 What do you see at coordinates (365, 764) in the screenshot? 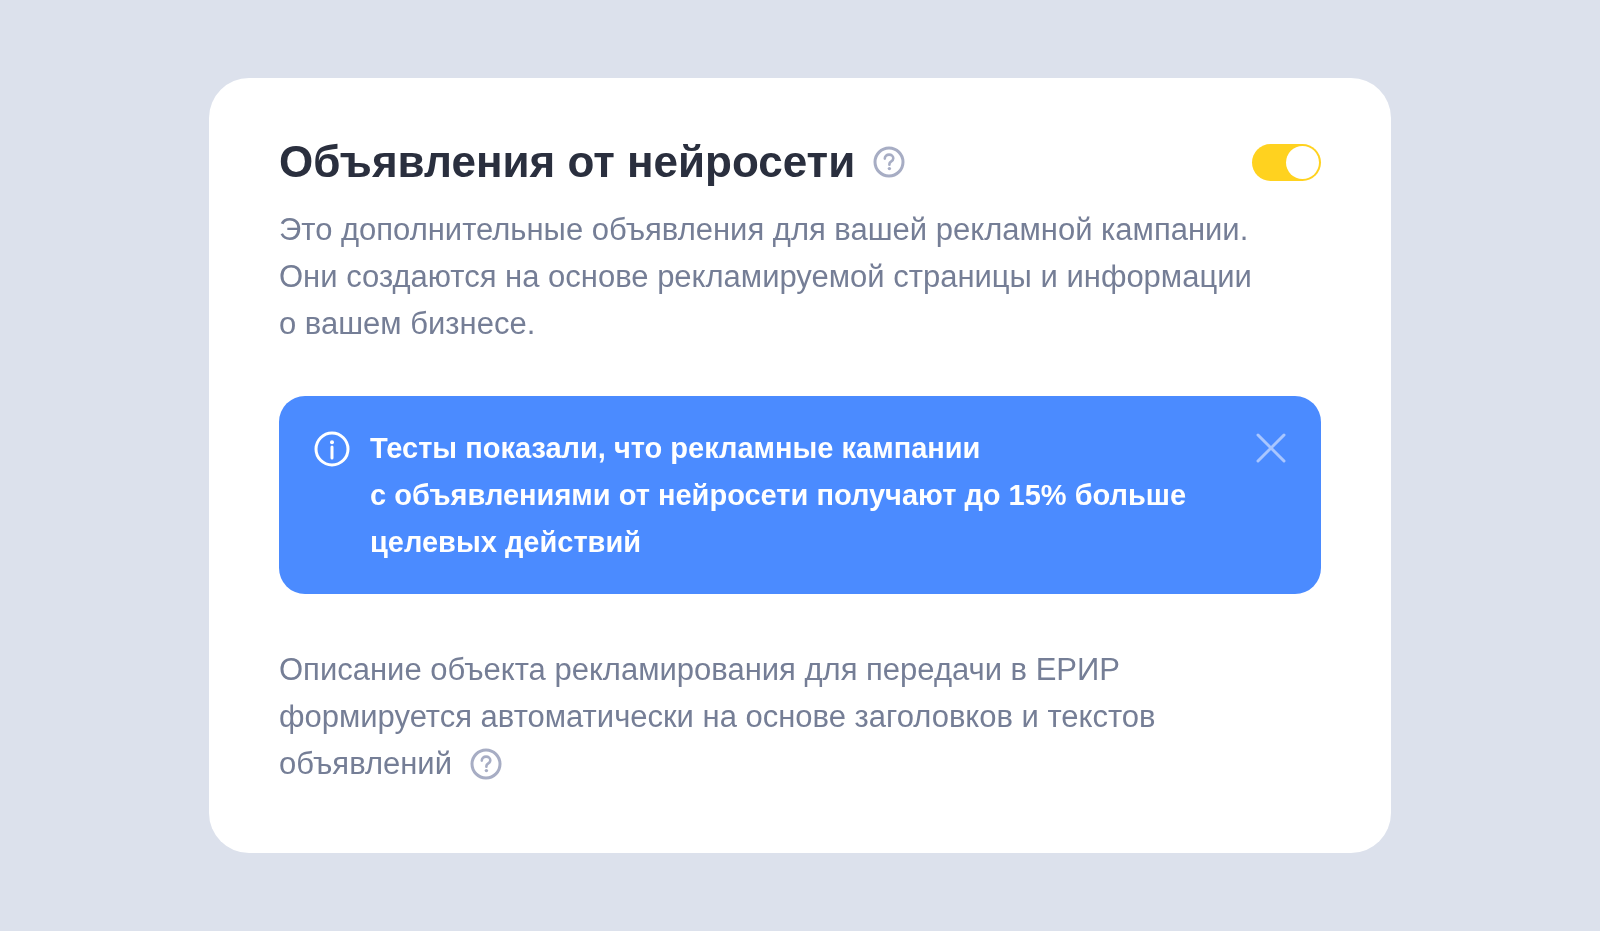
I see `note-text: объявлений` at bounding box center [365, 764].